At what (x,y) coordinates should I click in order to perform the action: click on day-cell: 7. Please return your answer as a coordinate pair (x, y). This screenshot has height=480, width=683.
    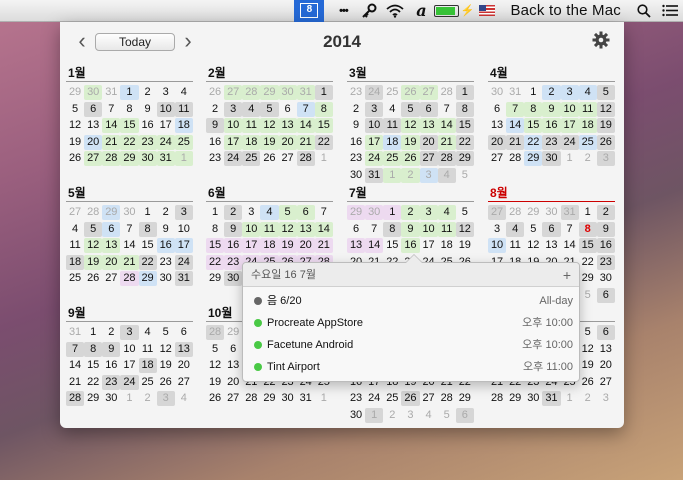
    Looking at the image, I should click on (324, 212).